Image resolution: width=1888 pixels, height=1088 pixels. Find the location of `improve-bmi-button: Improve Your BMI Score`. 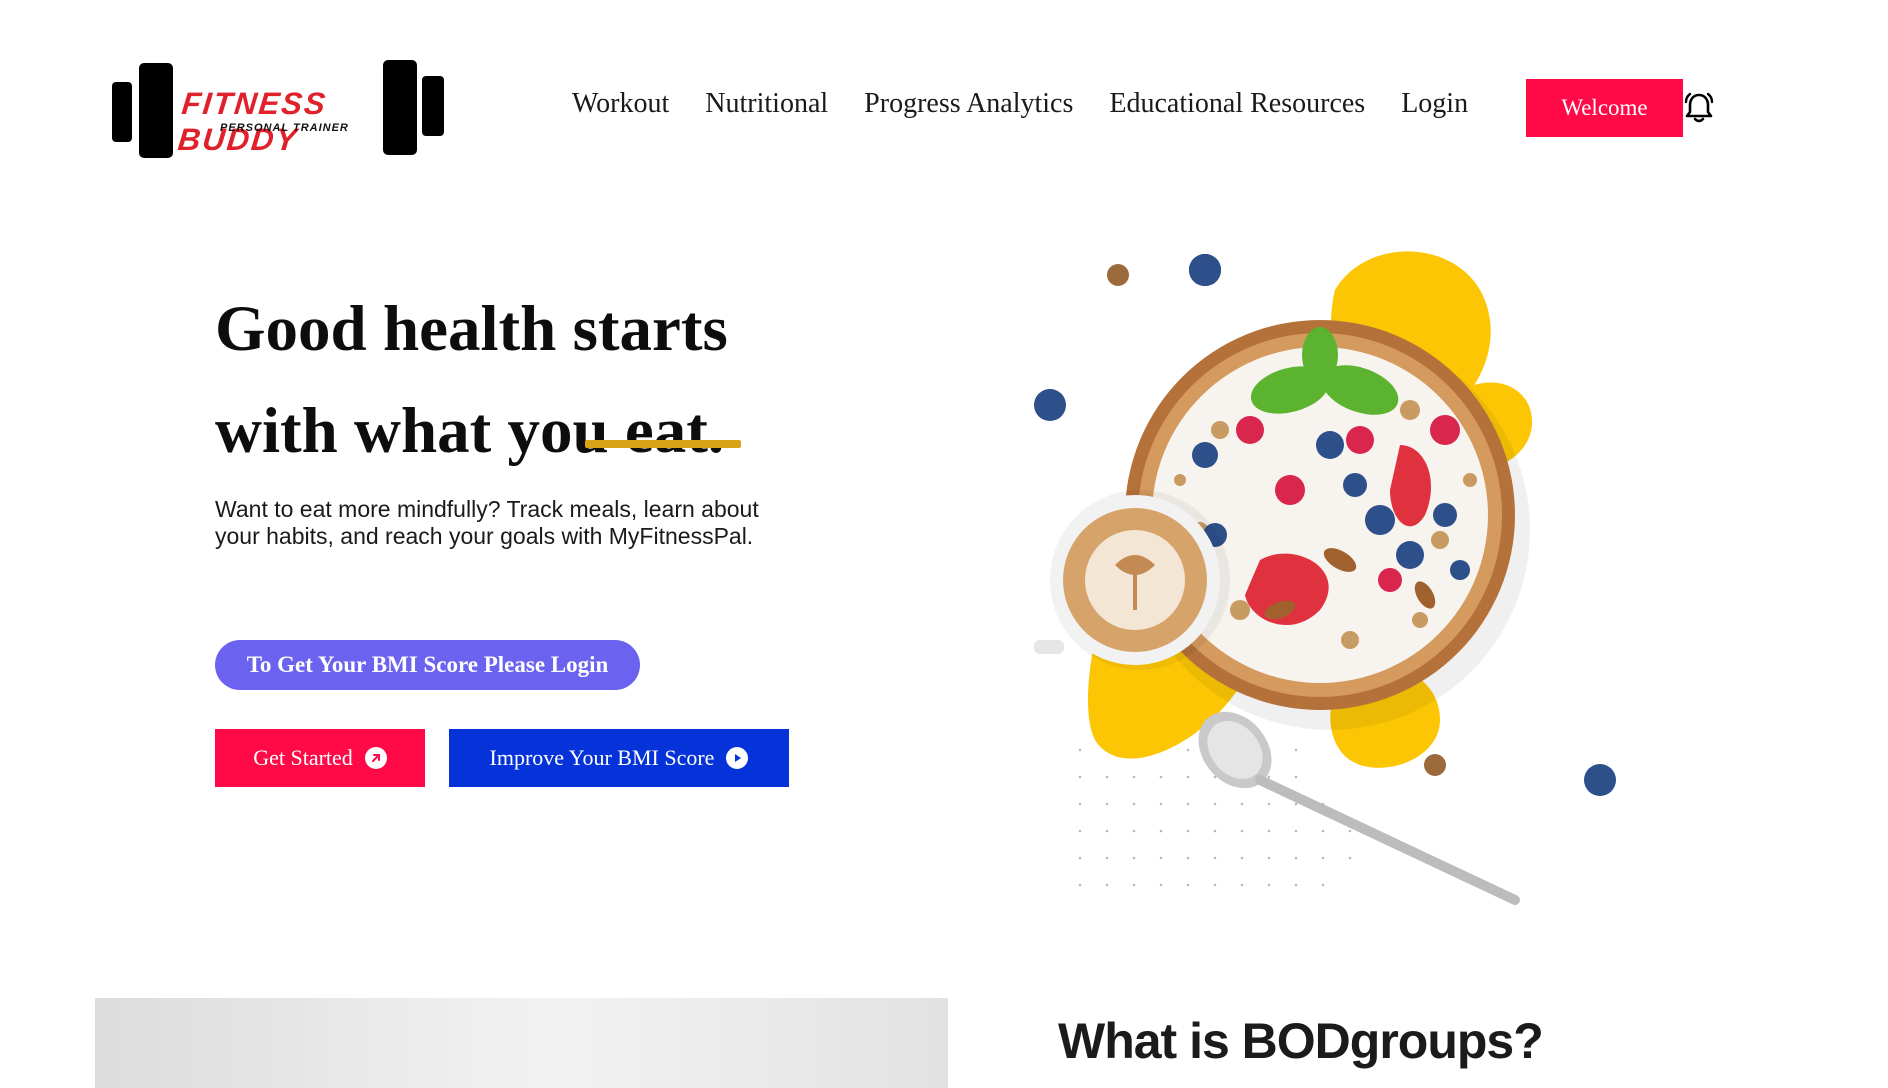

improve-bmi-button: Improve Your BMI Score is located at coordinates (619, 758).